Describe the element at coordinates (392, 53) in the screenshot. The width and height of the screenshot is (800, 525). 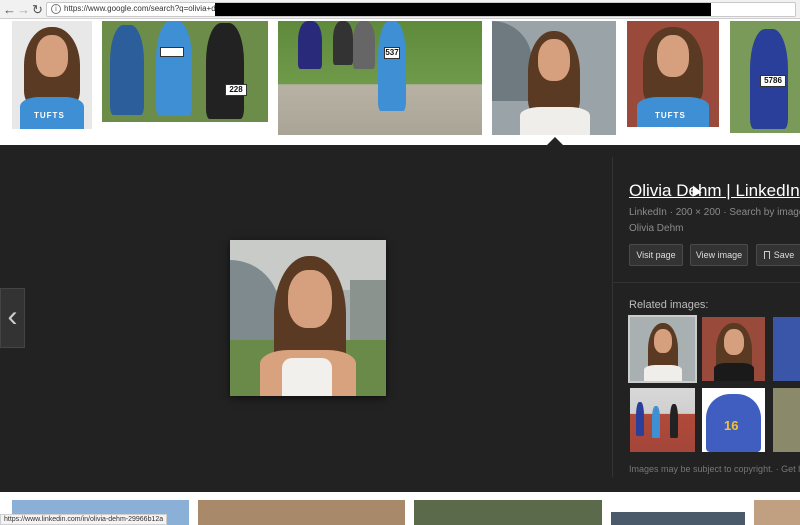
I see `thumbnail-bib: 537` at that location.